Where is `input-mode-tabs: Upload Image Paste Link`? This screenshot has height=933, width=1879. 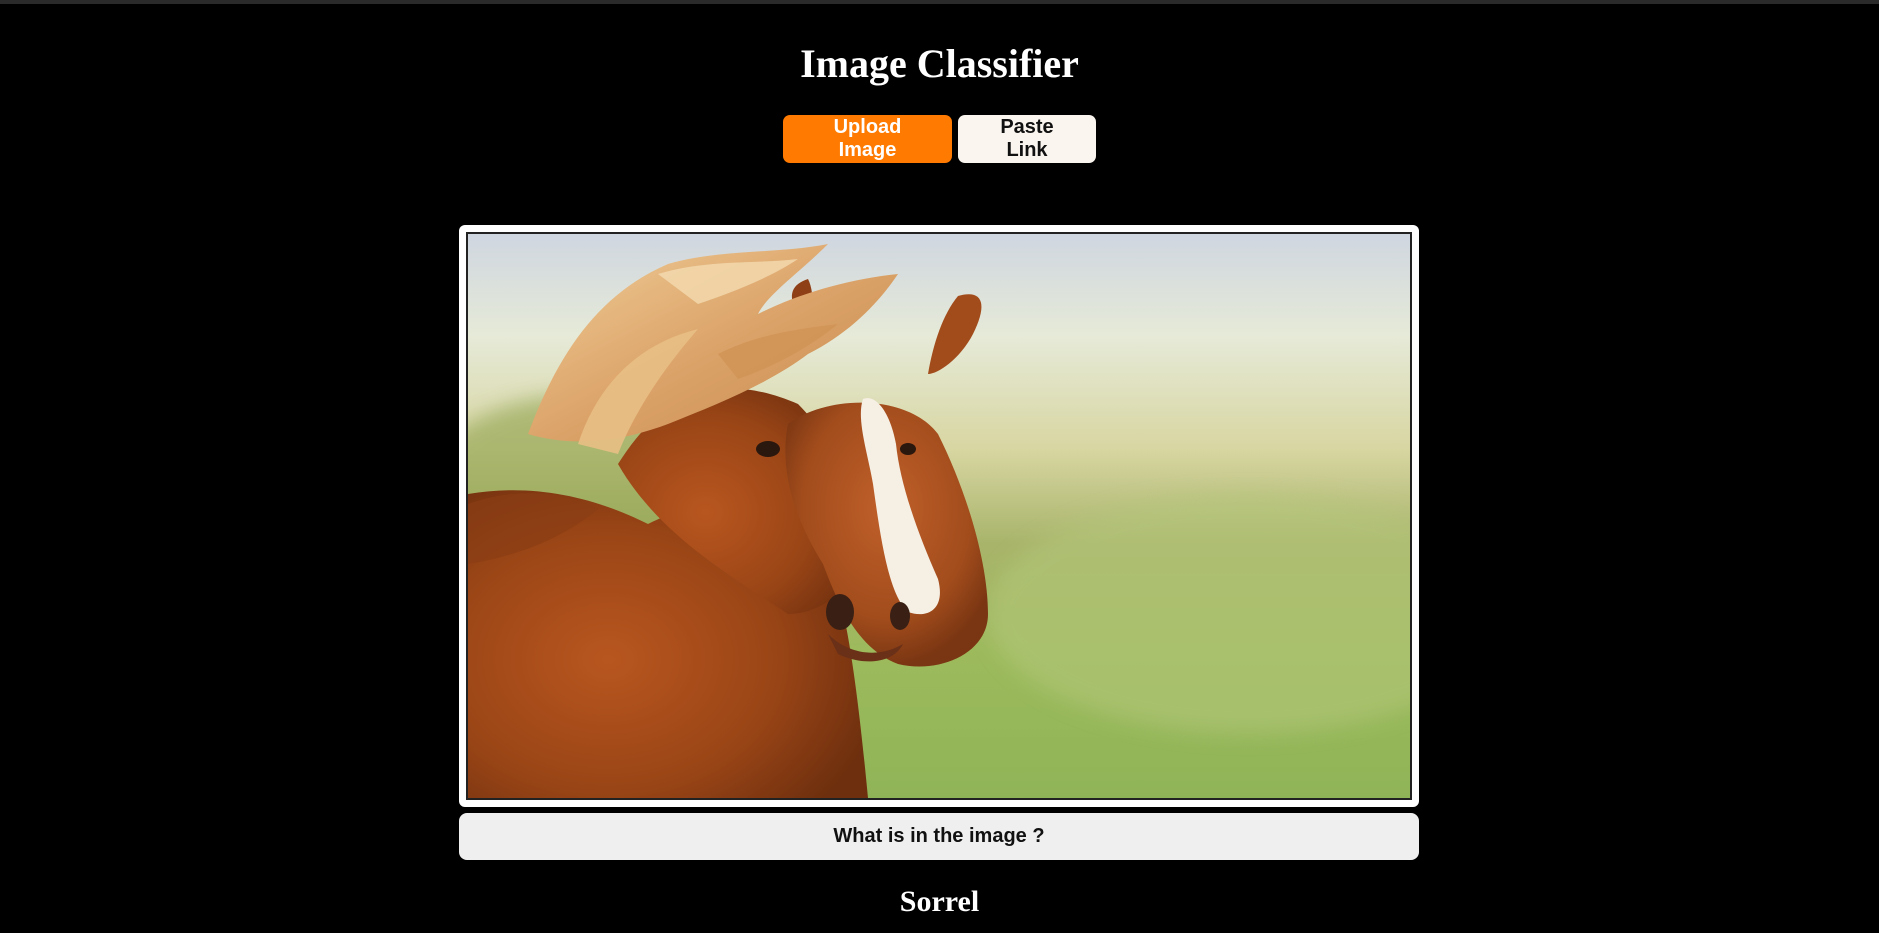
input-mode-tabs: Upload Image Paste Link is located at coordinates (939, 139).